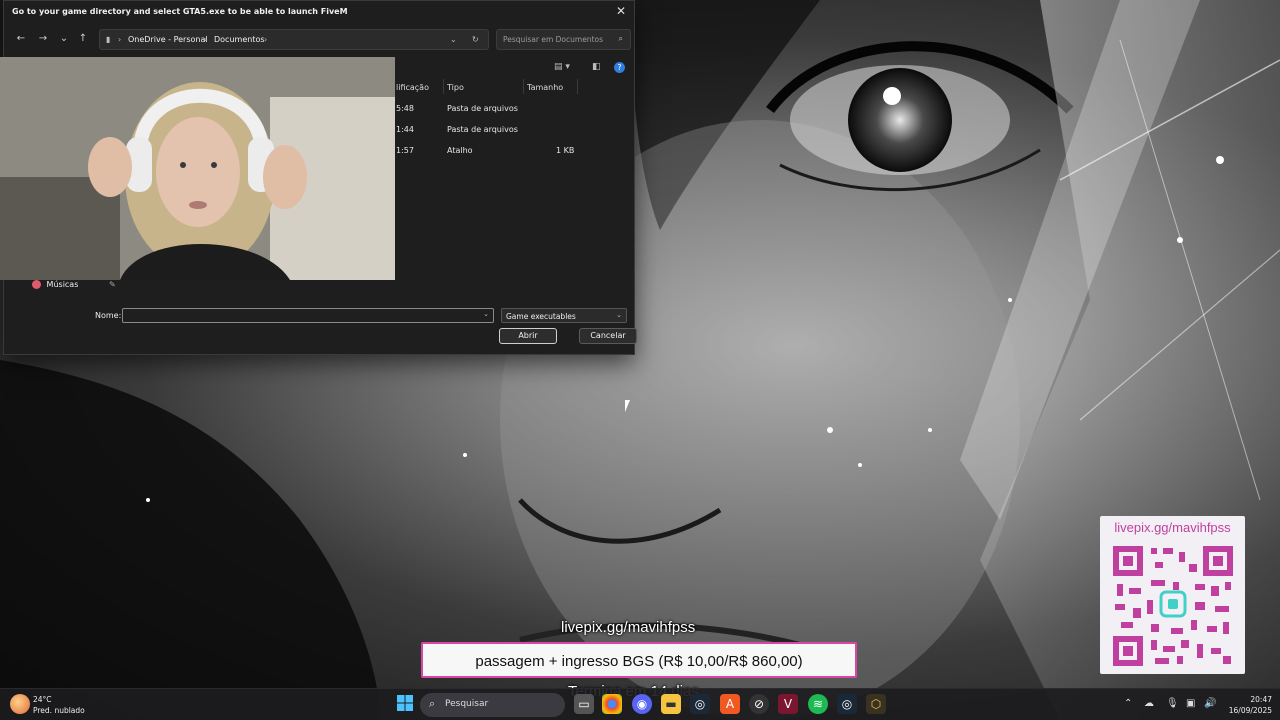 The height and width of the screenshot is (720, 1280). I want to click on mouse-cursor-icon, so click(627, 406).